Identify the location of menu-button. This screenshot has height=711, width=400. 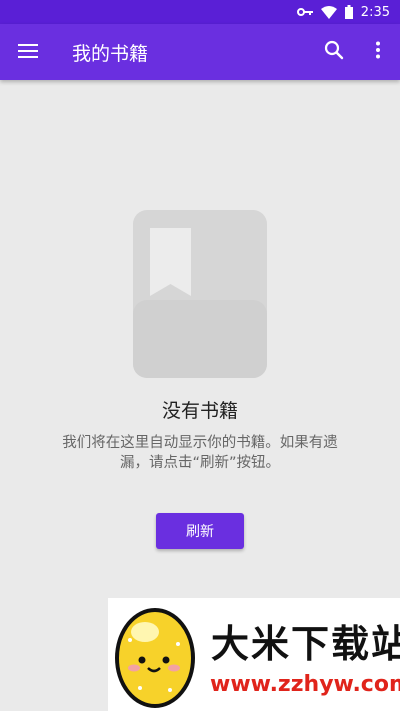
(28, 52).